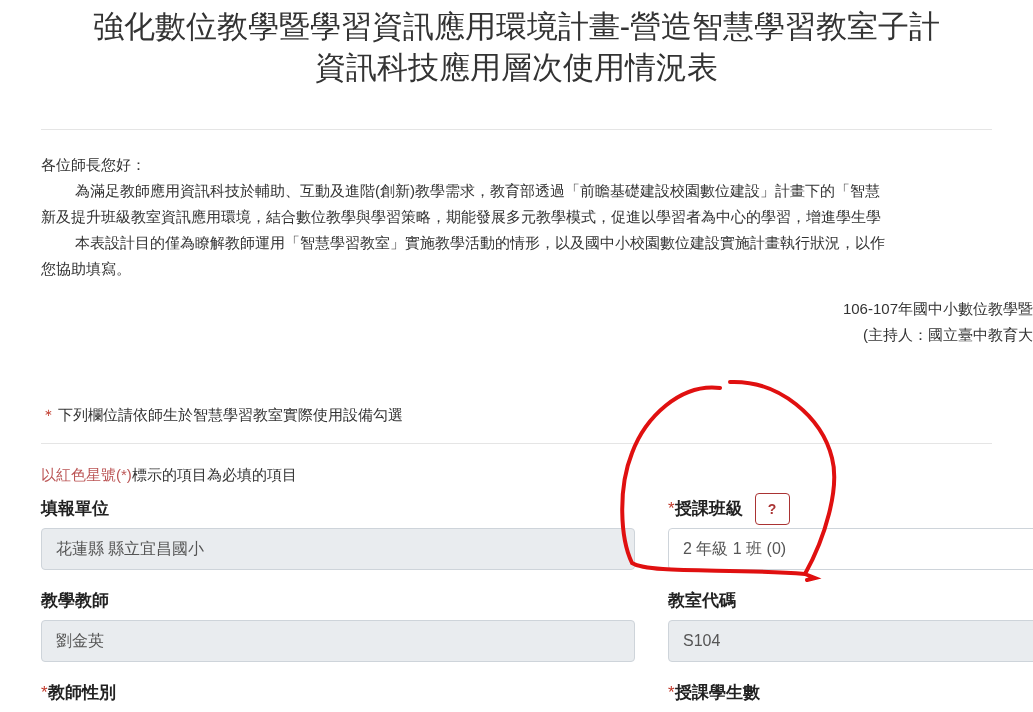 The width and height of the screenshot is (1033, 712). Describe the element at coordinates (516, 27) in the screenshot. I see `page-title: 強化數位教學暨學習資訊應用環境計畫-營造智慧學習教室子計` at that location.